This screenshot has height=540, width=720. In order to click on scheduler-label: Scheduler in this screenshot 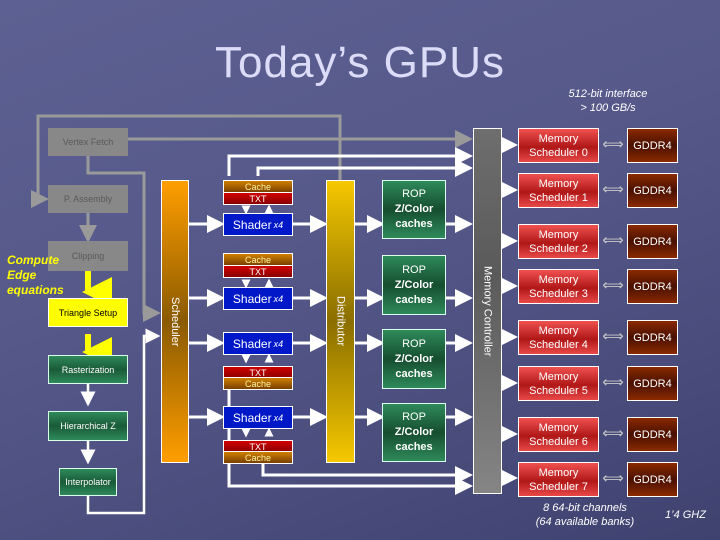, I will do `click(175, 321)`.